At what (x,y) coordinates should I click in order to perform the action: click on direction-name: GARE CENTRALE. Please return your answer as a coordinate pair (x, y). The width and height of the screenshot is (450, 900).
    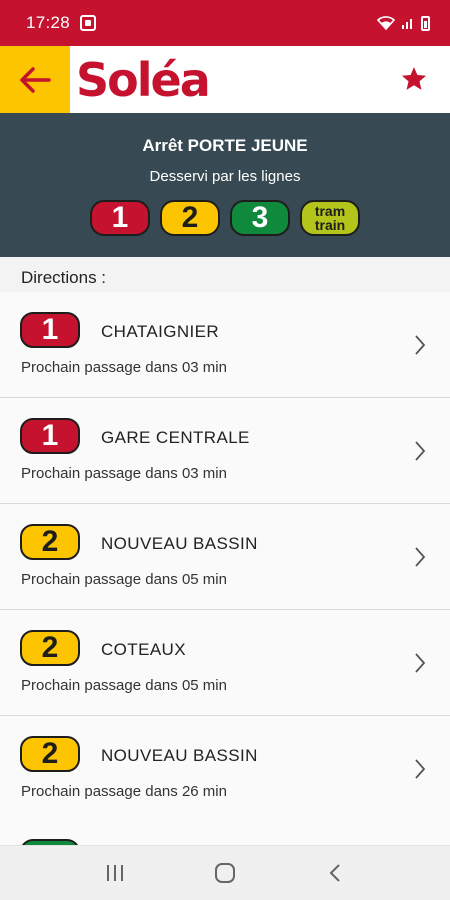
    Looking at the image, I should click on (175, 437).